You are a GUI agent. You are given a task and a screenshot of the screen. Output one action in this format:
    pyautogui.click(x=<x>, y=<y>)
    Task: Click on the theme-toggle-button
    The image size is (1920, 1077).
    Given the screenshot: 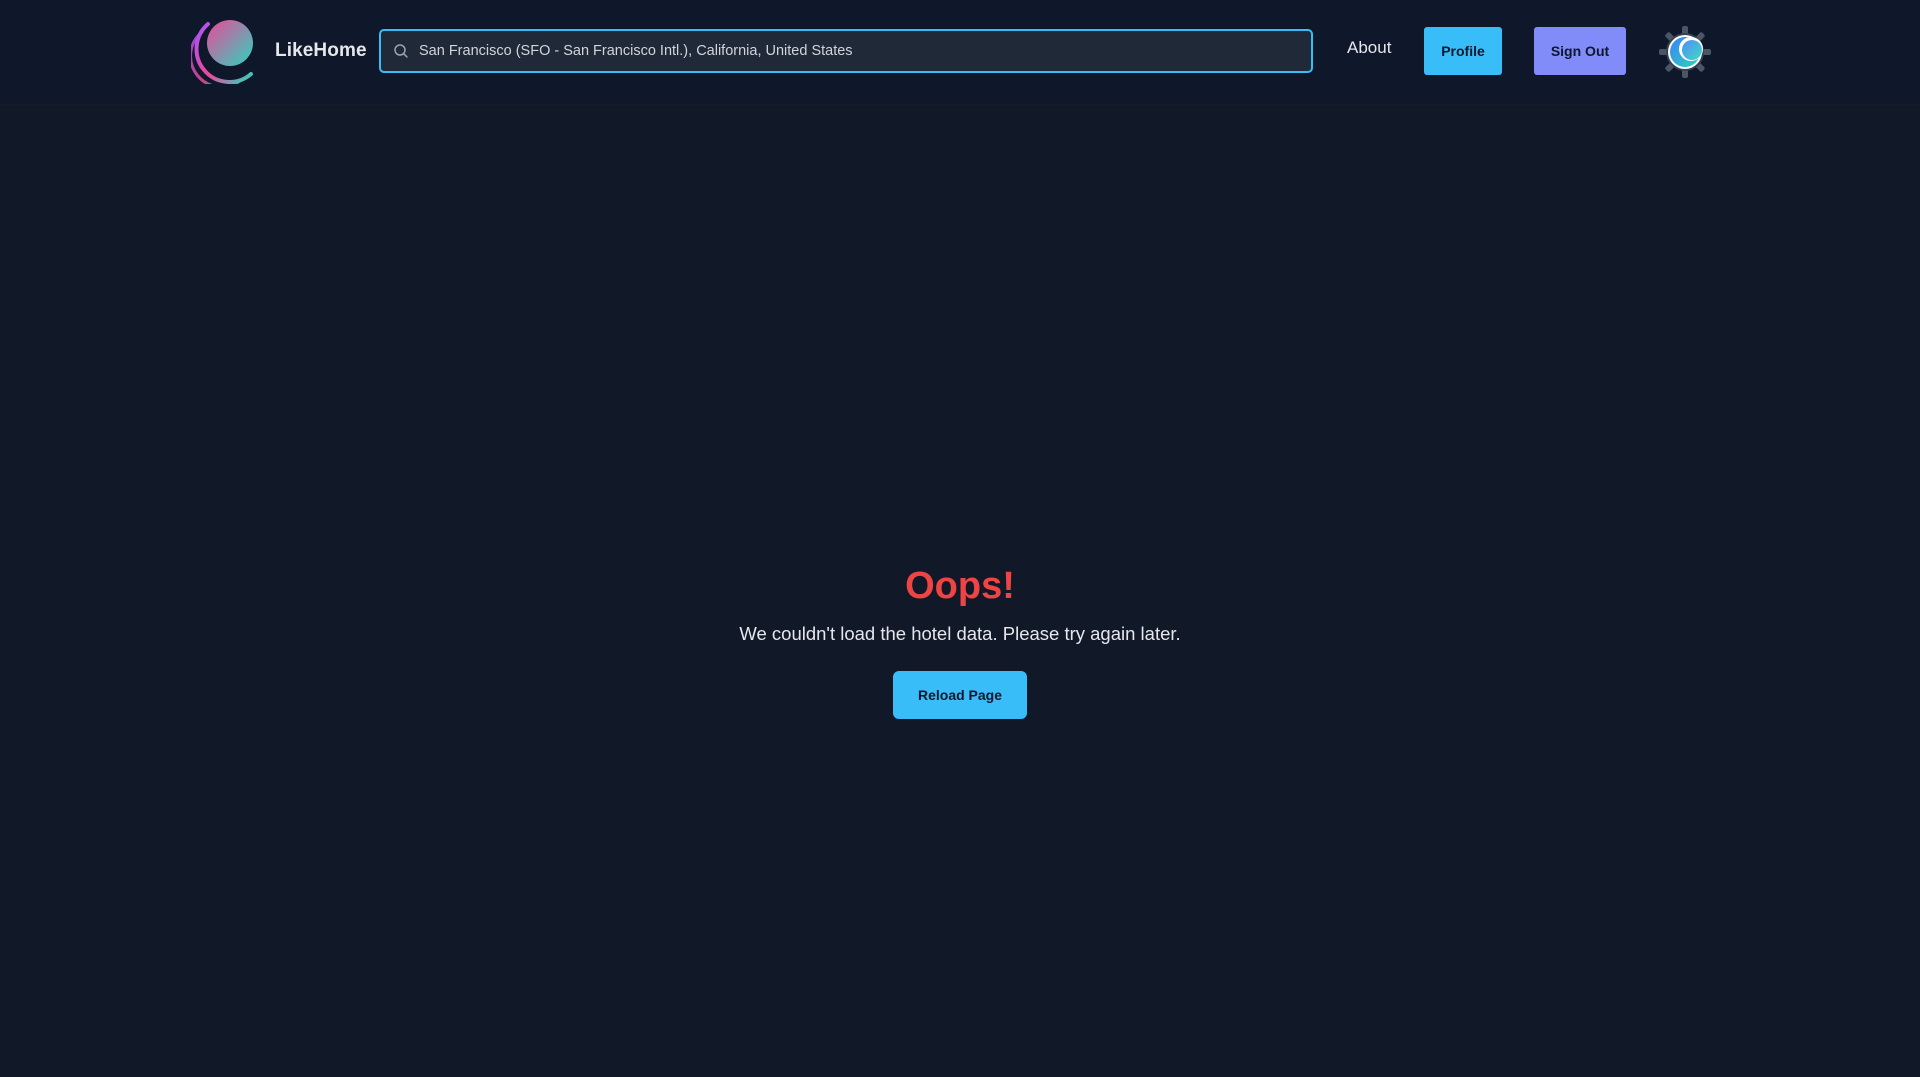 What is the action you would take?
    pyautogui.click(x=1685, y=52)
    